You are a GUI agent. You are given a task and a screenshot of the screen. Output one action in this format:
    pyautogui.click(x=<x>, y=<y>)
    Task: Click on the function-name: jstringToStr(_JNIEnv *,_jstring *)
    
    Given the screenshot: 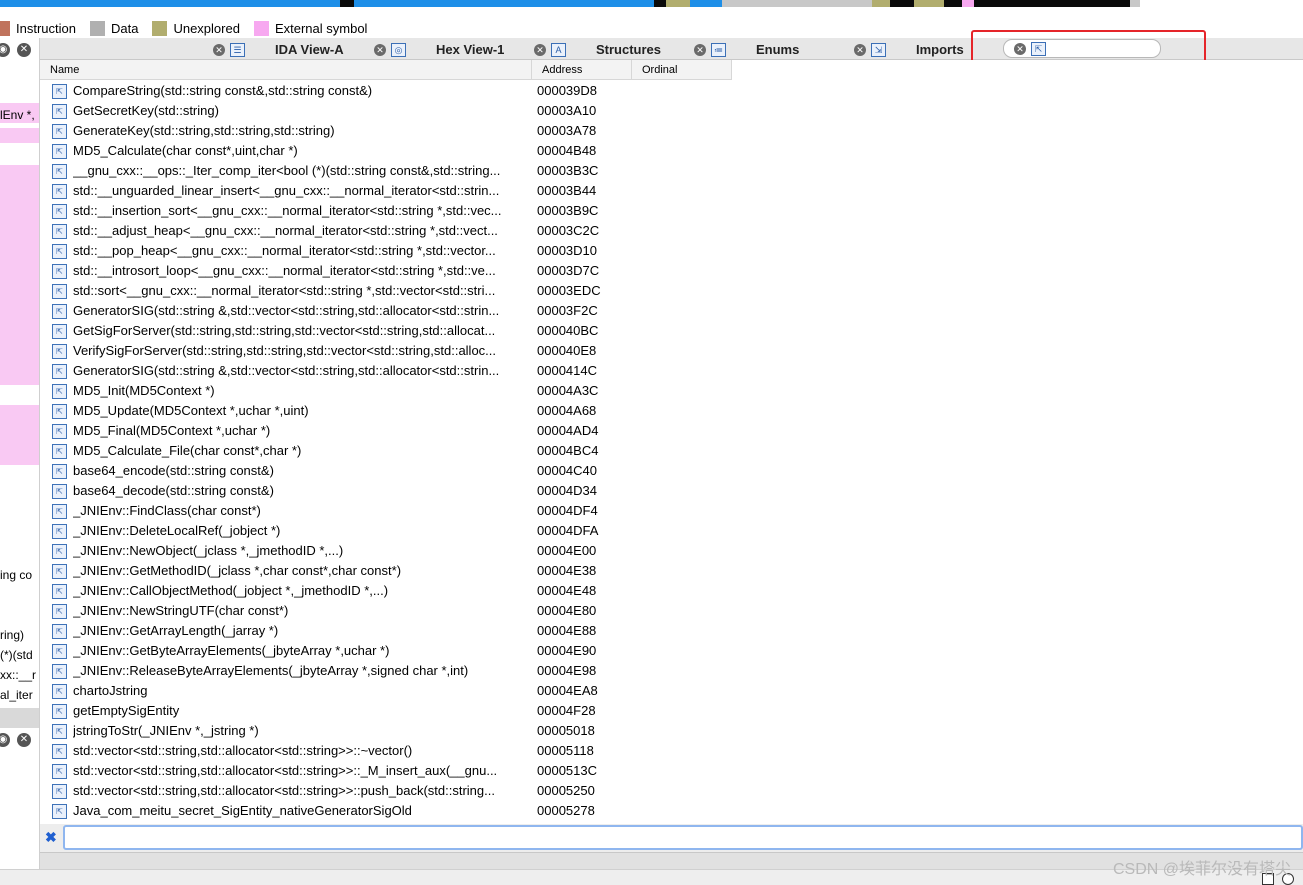 What is the action you would take?
    pyautogui.click(x=166, y=730)
    